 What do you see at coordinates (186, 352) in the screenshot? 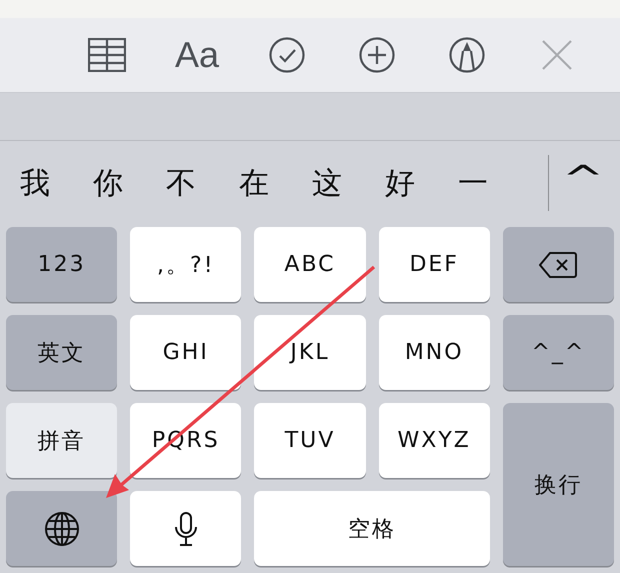
I see `letter-key: GHI` at bounding box center [186, 352].